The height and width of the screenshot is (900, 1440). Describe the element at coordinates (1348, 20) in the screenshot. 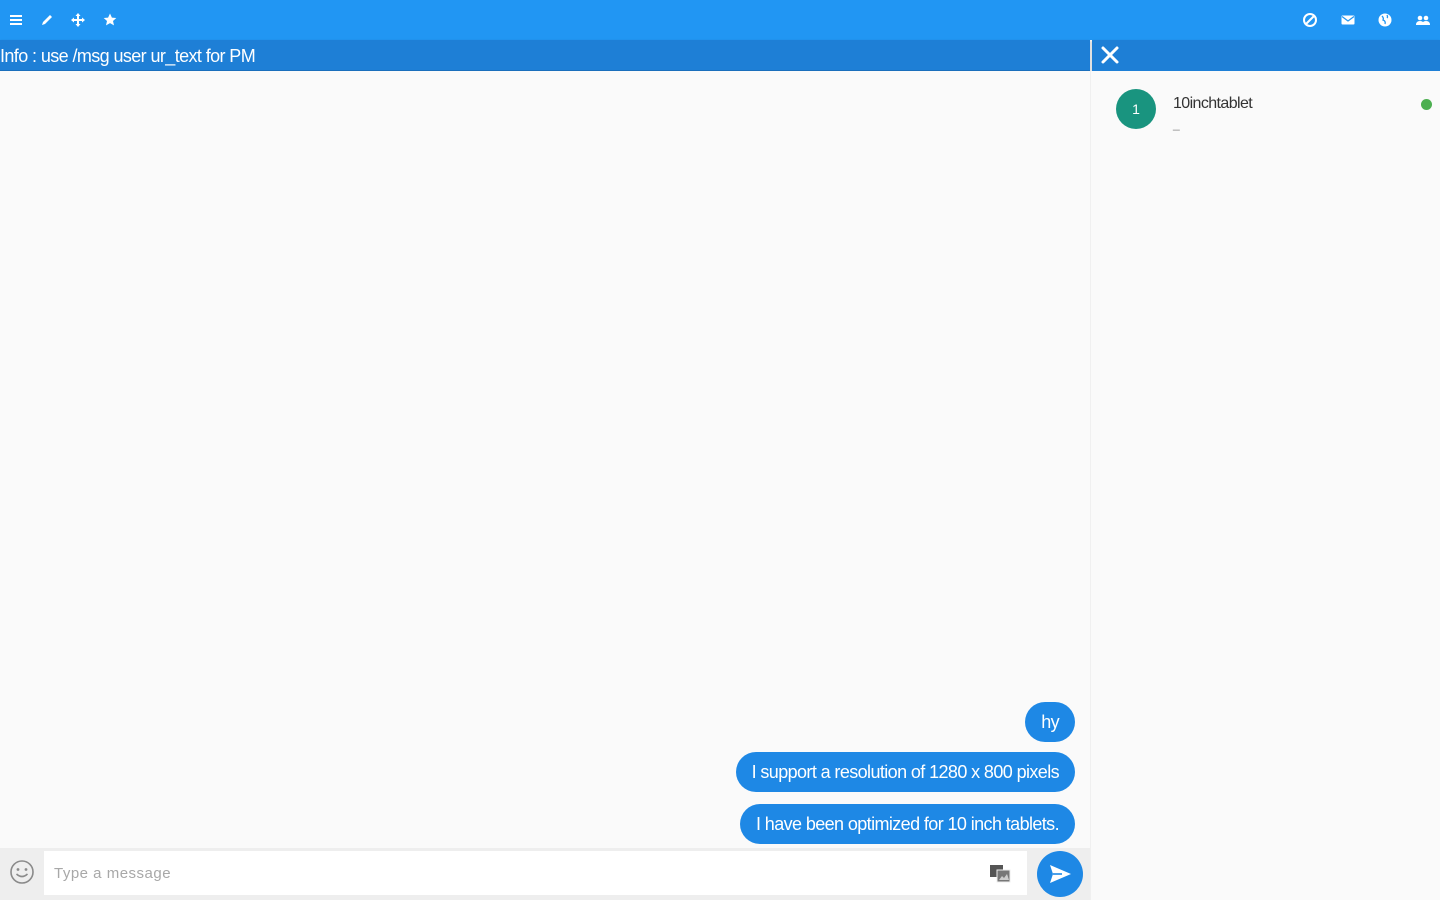

I see `mail-icon` at that location.